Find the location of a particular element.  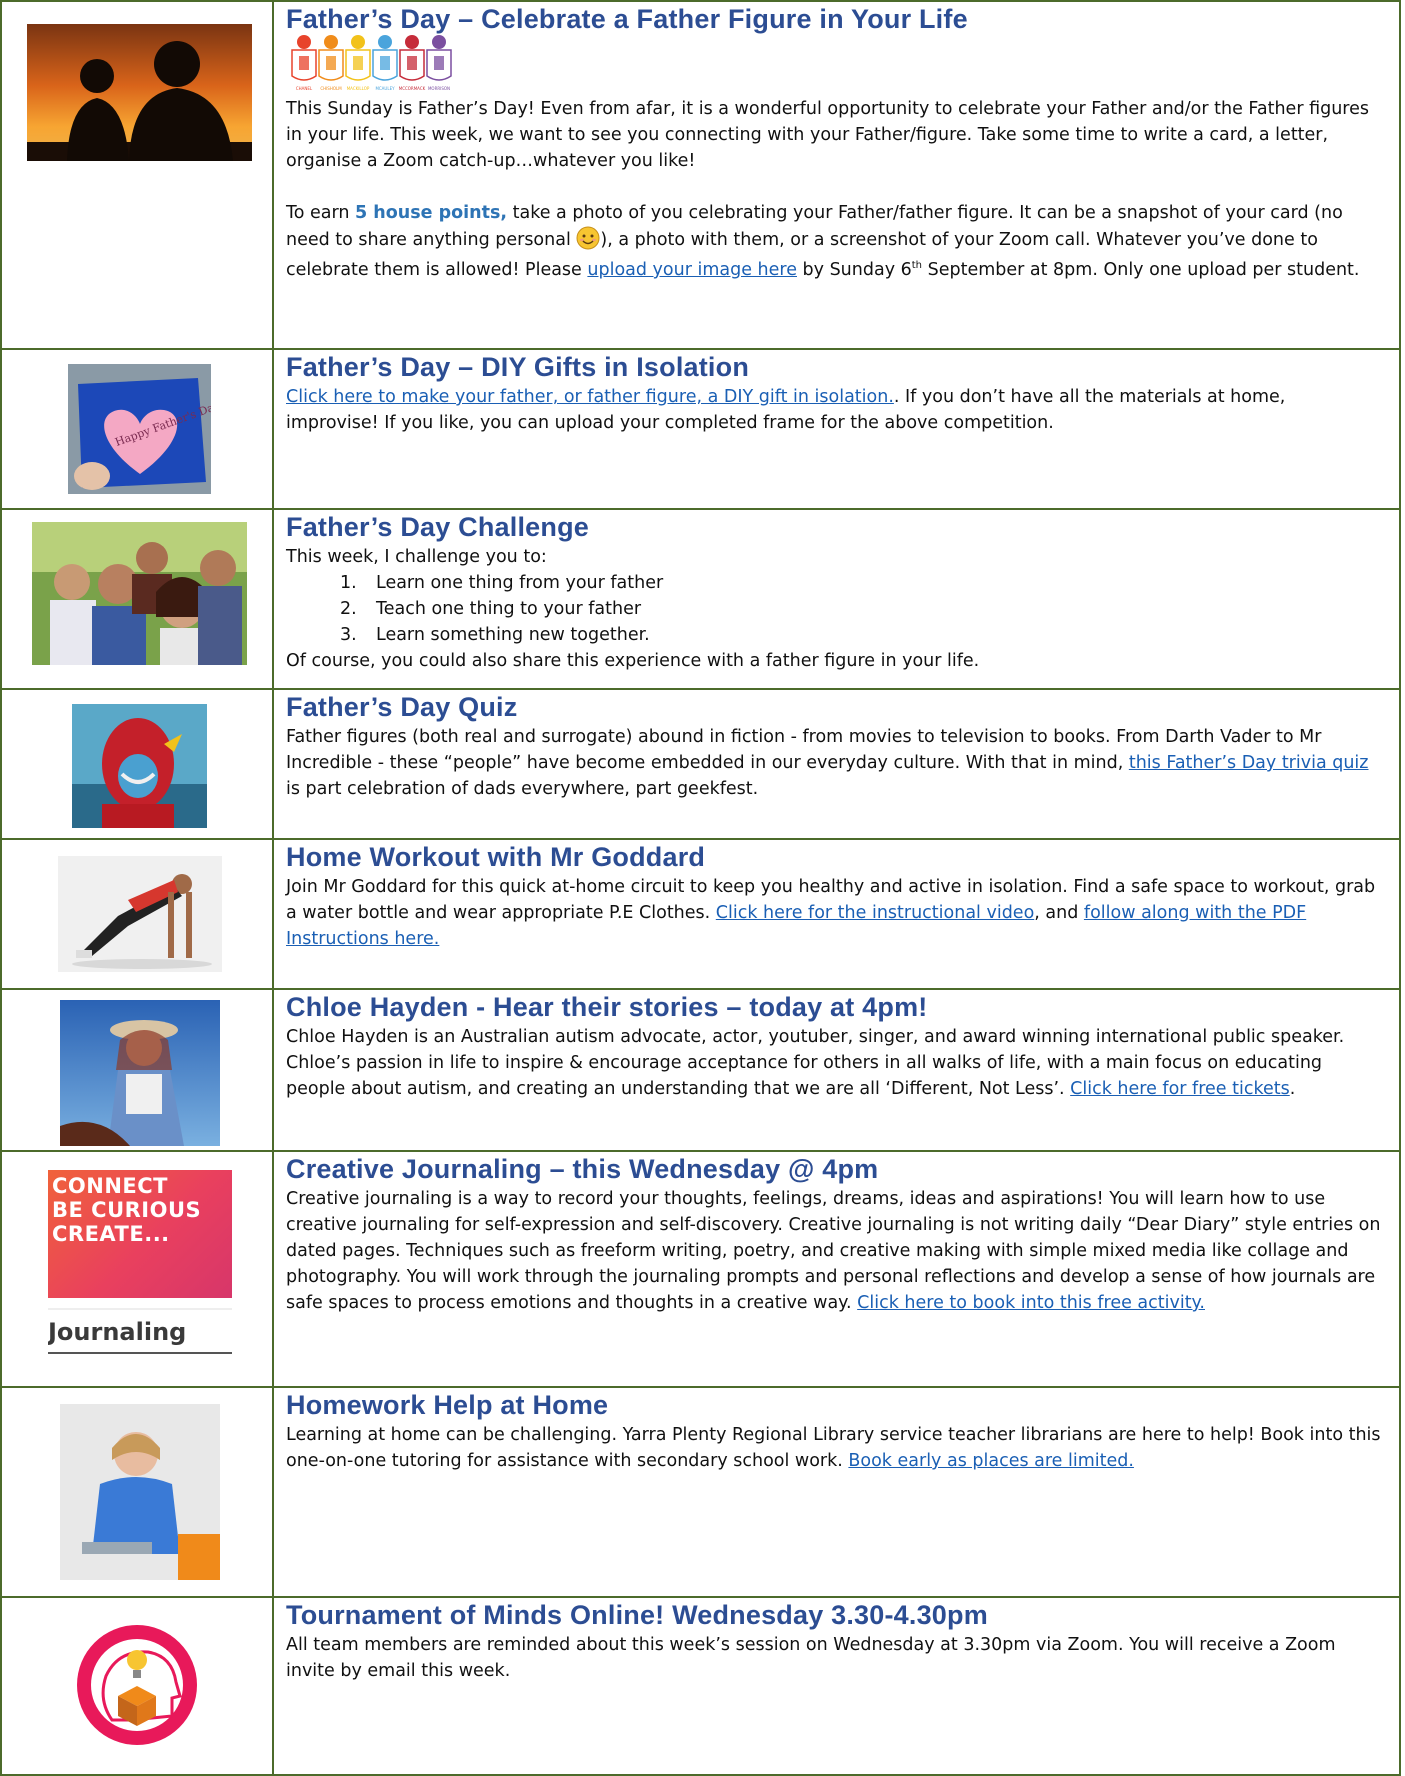

trivia-quiz-link: this Father’s Day trivia quiz is located at coordinates (1249, 763).